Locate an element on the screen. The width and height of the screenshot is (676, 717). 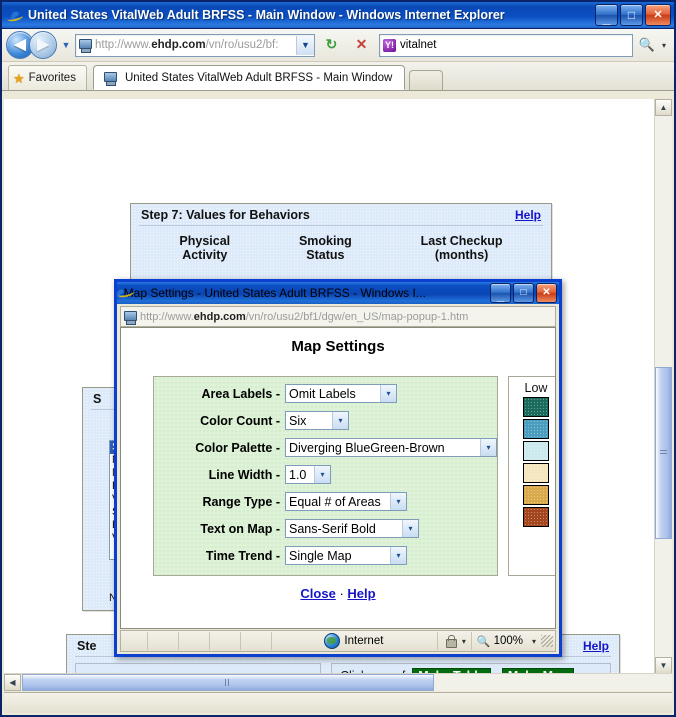
forward-button: ▶ is located at coordinates (43, 45).